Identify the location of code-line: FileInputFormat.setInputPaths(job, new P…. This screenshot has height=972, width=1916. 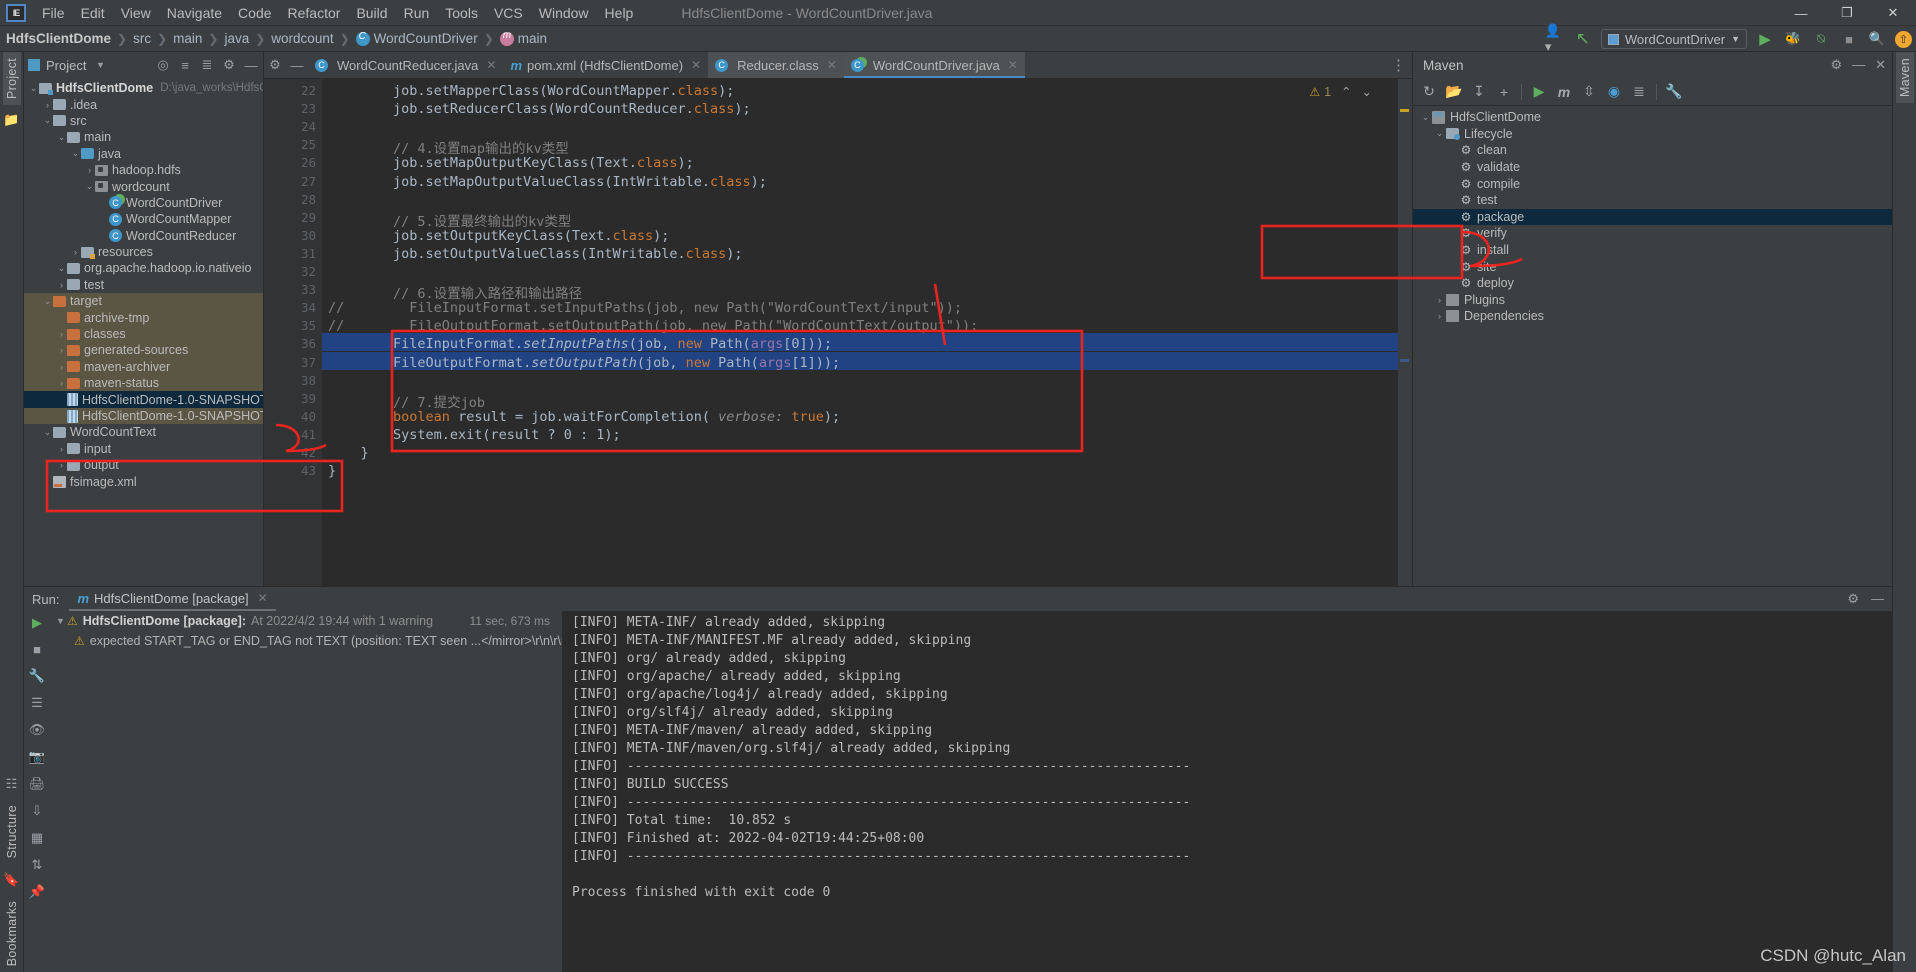
(580, 344).